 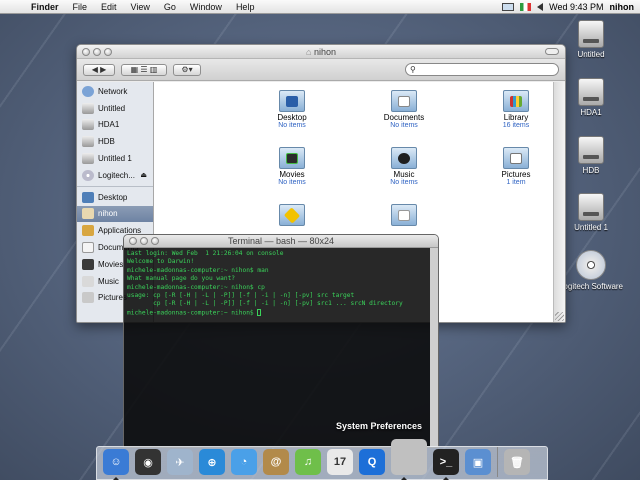 What do you see at coordinates (109, 125) in the screenshot?
I see `sidebar-item-label: HDA1` at bounding box center [109, 125].